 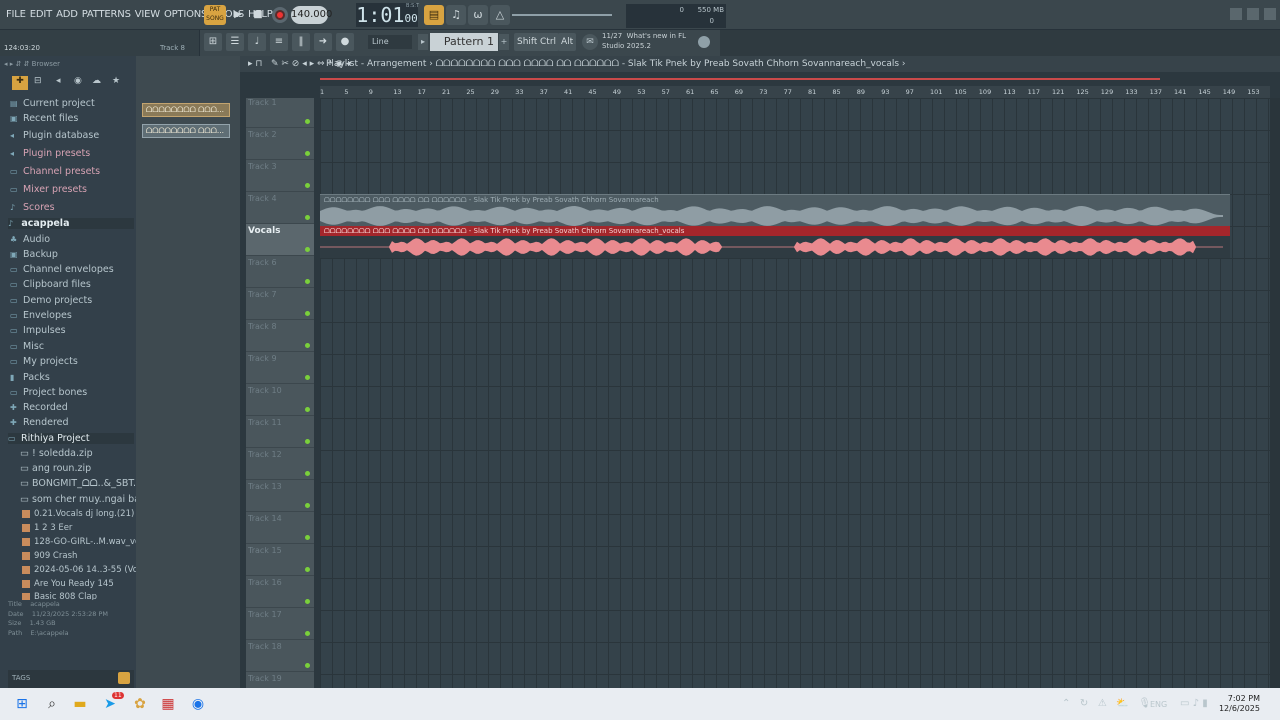 I want to click on browser-cloud-icon: ☁, so click(x=96, y=81).